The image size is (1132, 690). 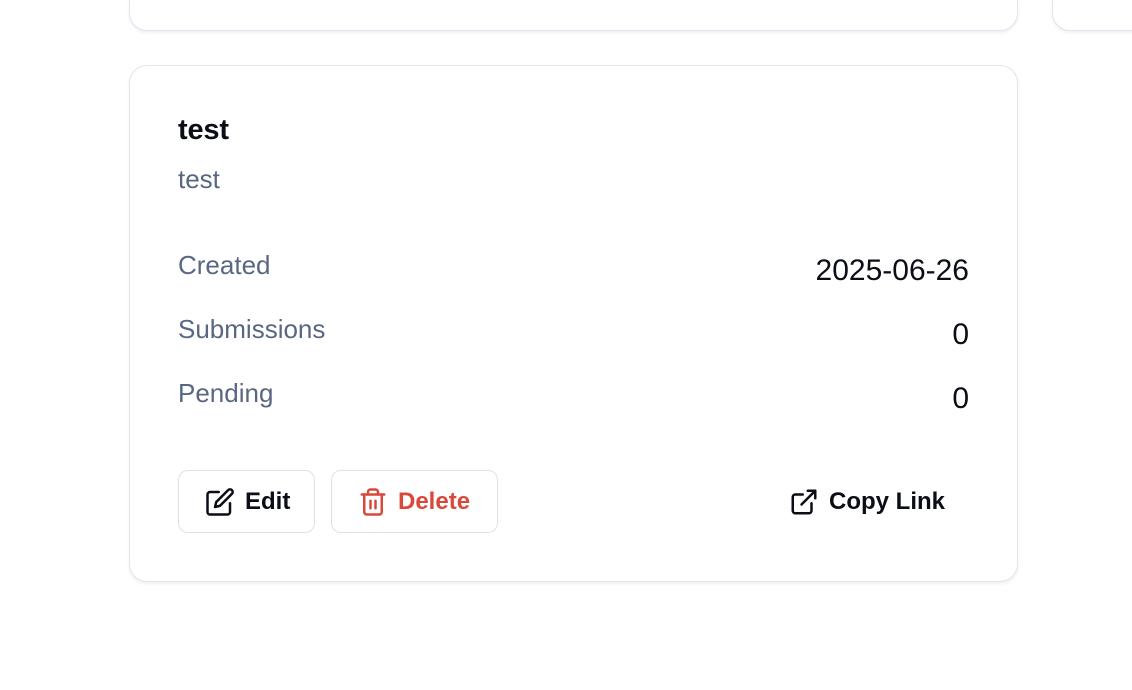 What do you see at coordinates (224, 265) in the screenshot?
I see `stat-label: Created` at bounding box center [224, 265].